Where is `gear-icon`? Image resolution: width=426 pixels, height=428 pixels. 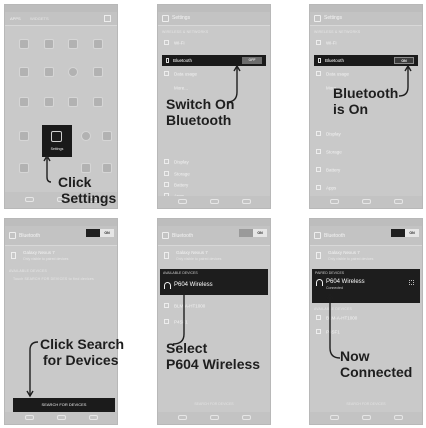
gear-icon is located at coordinates (56, 136).